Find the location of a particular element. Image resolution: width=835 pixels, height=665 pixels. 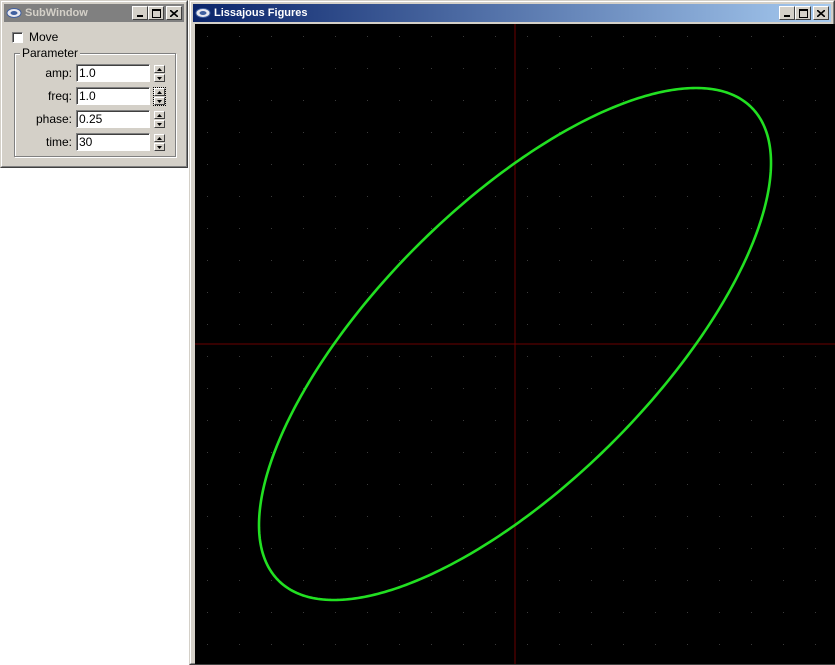

phase-spin-up is located at coordinates (159, 115).